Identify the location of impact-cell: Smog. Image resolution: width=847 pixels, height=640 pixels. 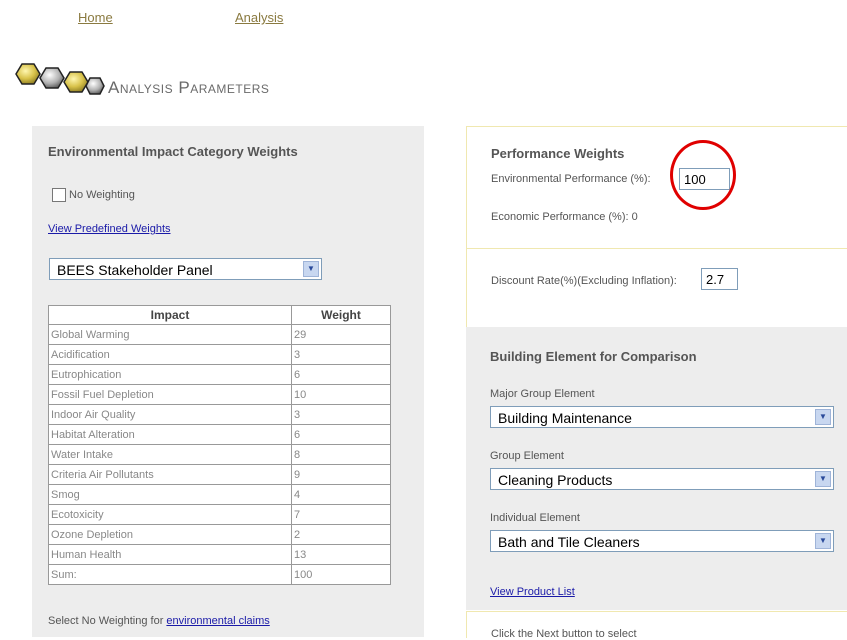
(170, 494).